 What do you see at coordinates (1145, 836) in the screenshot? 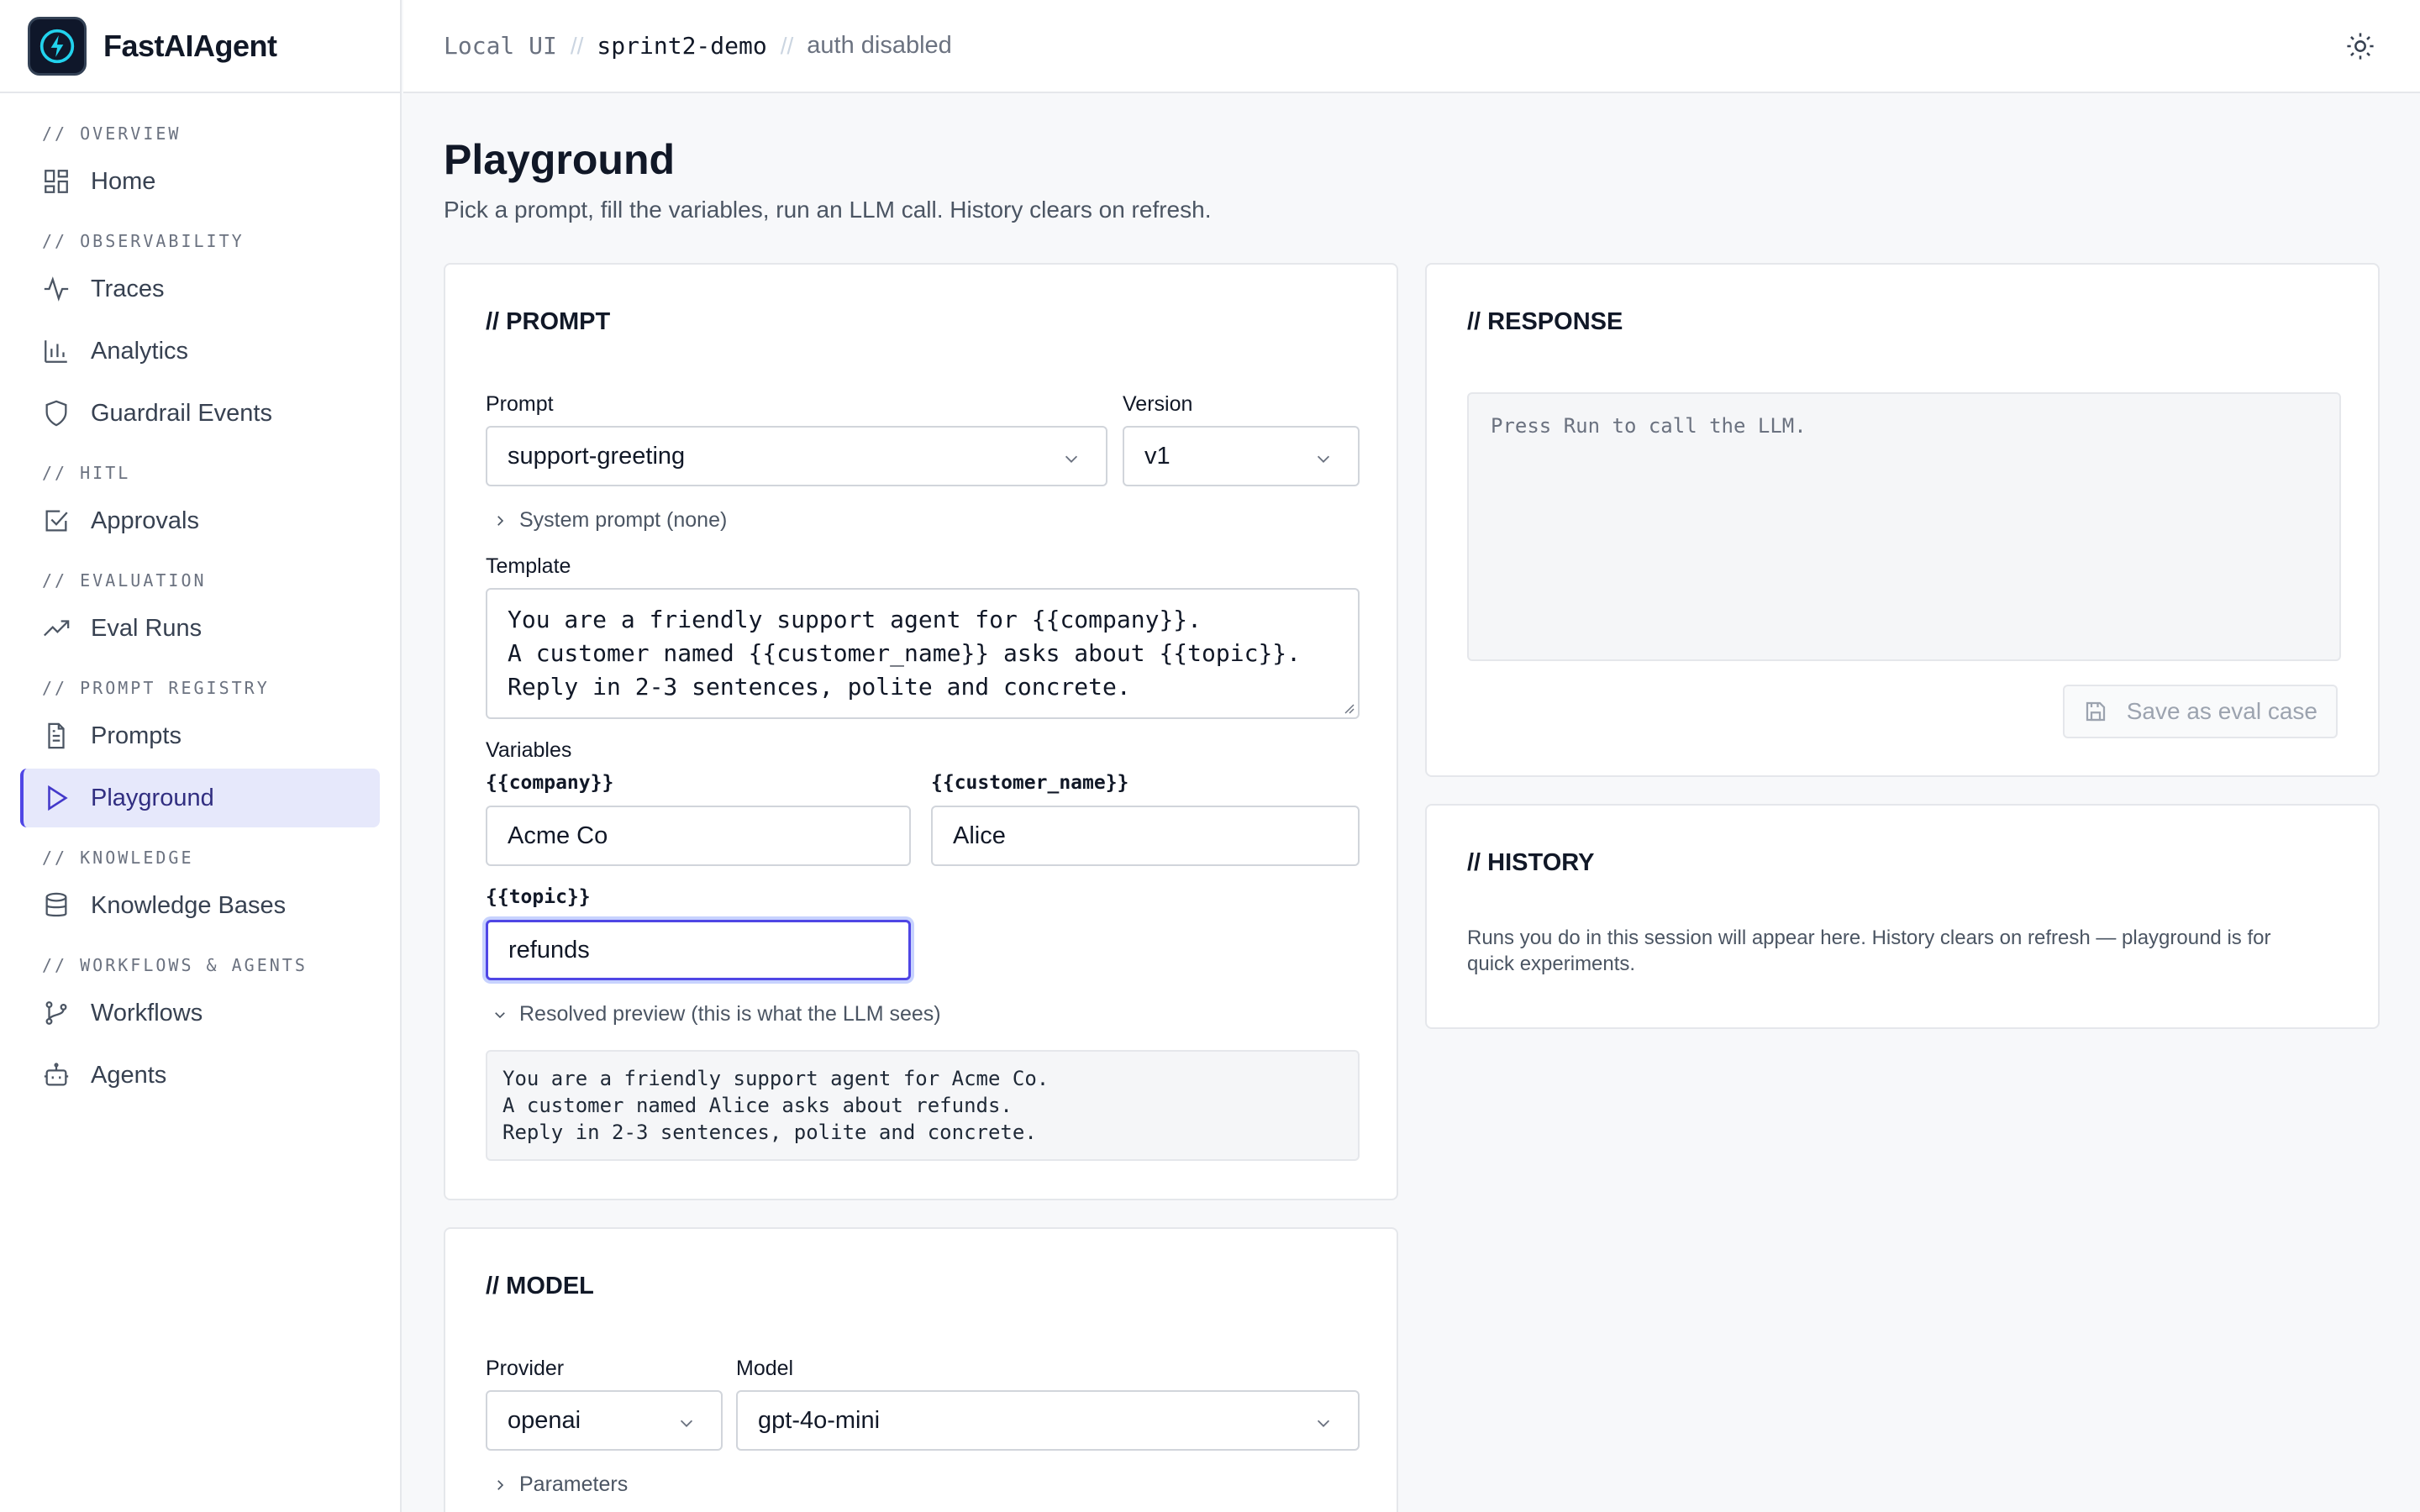
I see `variable-input-customer-name: Alice` at bounding box center [1145, 836].